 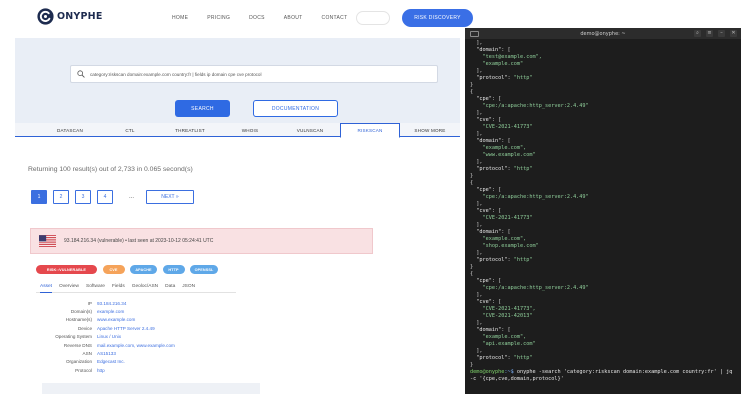 What do you see at coordinates (111, 361) in the screenshot?
I see `field-value-link: Edgecast Inc.` at bounding box center [111, 361].